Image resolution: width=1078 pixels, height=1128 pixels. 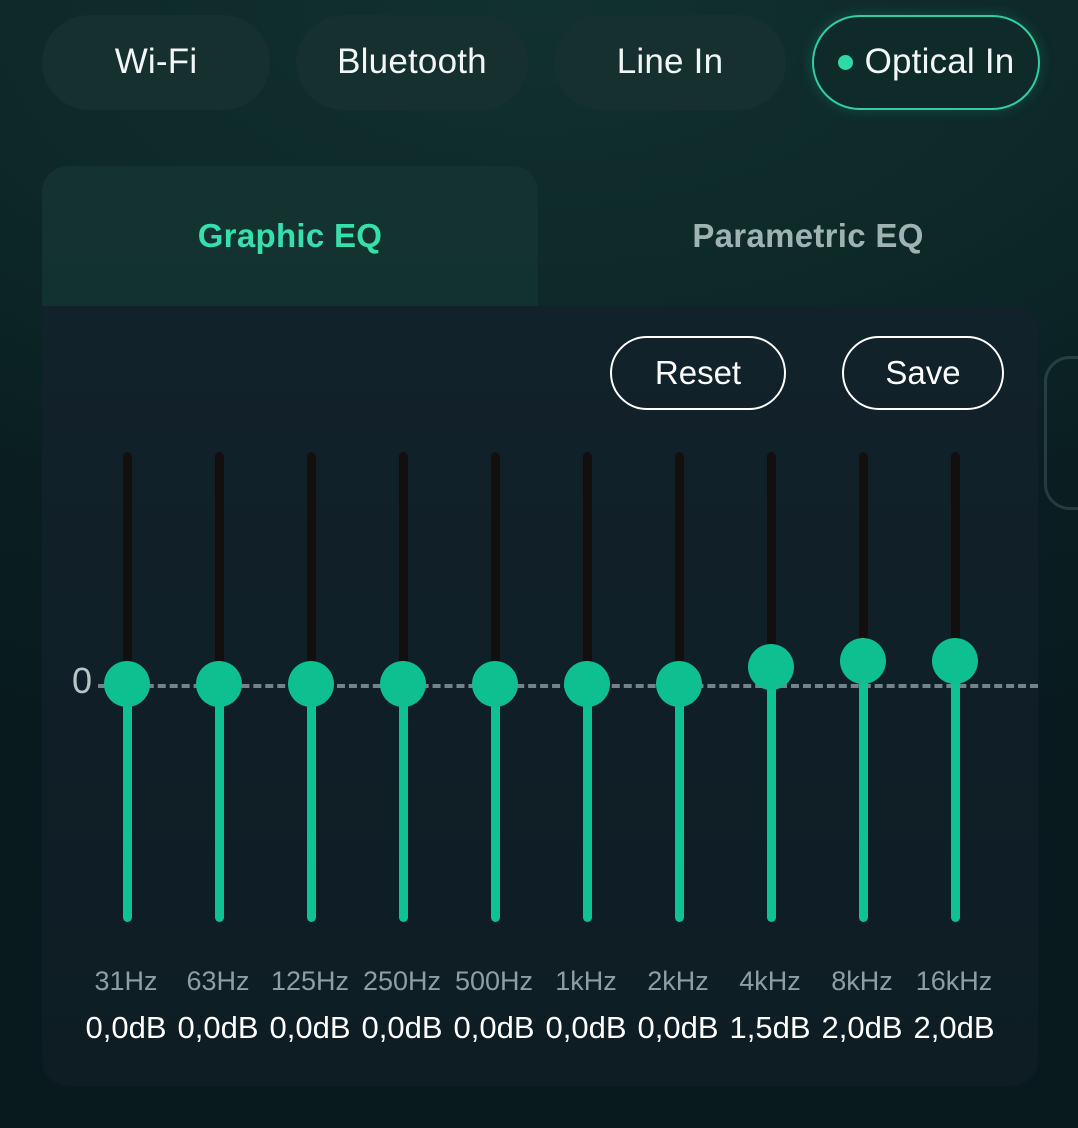 What do you see at coordinates (1061, 433) in the screenshot?
I see `offscreen-card-outline` at bounding box center [1061, 433].